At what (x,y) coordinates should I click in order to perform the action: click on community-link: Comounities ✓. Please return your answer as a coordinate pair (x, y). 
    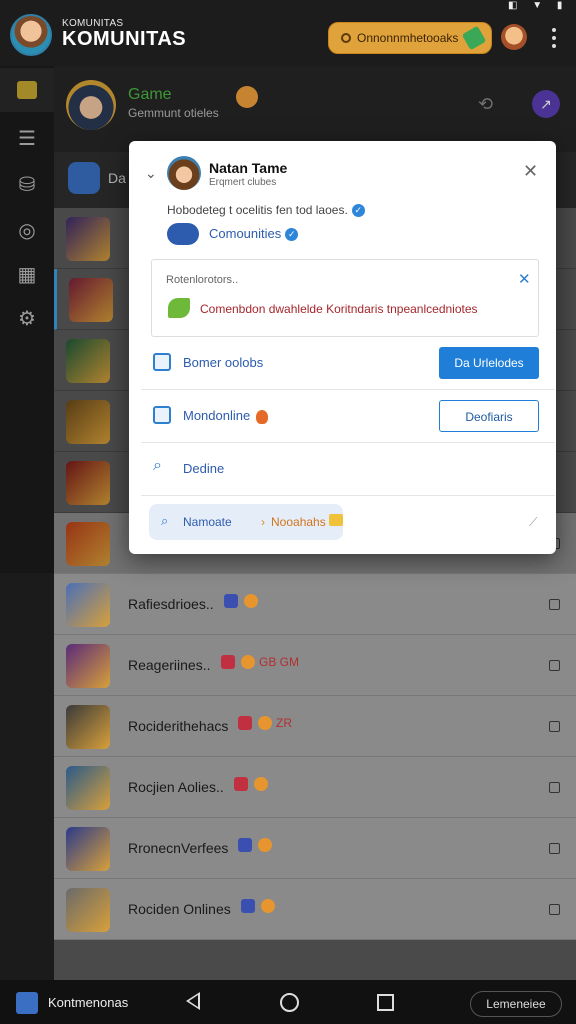
    Looking at the image, I should click on (254, 234).